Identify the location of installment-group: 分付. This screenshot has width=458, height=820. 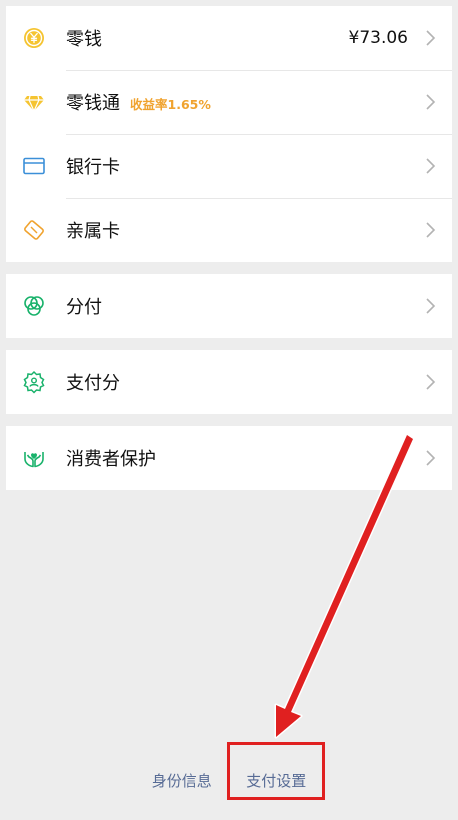
(229, 306).